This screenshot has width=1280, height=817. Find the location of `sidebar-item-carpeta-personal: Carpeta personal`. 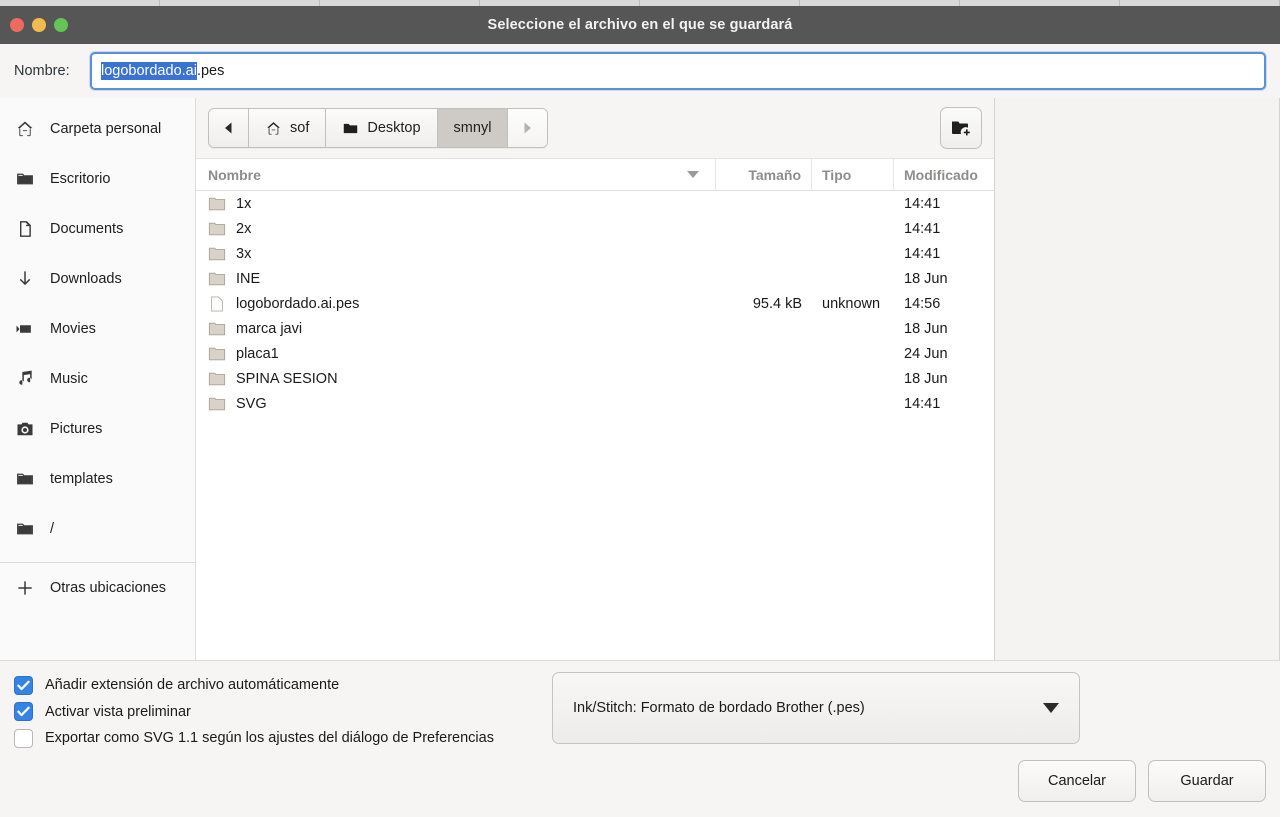

sidebar-item-carpeta-personal: Carpeta personal is located at coordinates (97, 129).